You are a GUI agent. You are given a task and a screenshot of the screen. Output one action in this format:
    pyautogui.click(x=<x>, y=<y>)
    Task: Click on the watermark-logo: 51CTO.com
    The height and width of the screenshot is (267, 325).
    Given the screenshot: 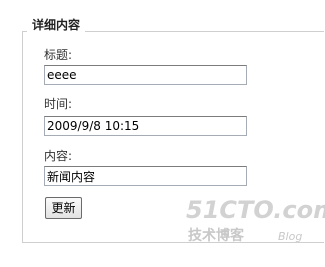 What is the action you would take?
    pyautogui.click(x=255, y=210)
    